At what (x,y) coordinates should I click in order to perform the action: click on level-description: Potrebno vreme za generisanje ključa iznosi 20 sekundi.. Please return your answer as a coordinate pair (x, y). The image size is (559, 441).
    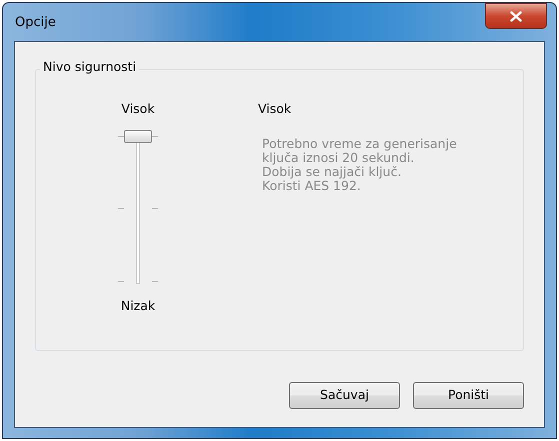
    Looking at the image, I should click on (360, 150).